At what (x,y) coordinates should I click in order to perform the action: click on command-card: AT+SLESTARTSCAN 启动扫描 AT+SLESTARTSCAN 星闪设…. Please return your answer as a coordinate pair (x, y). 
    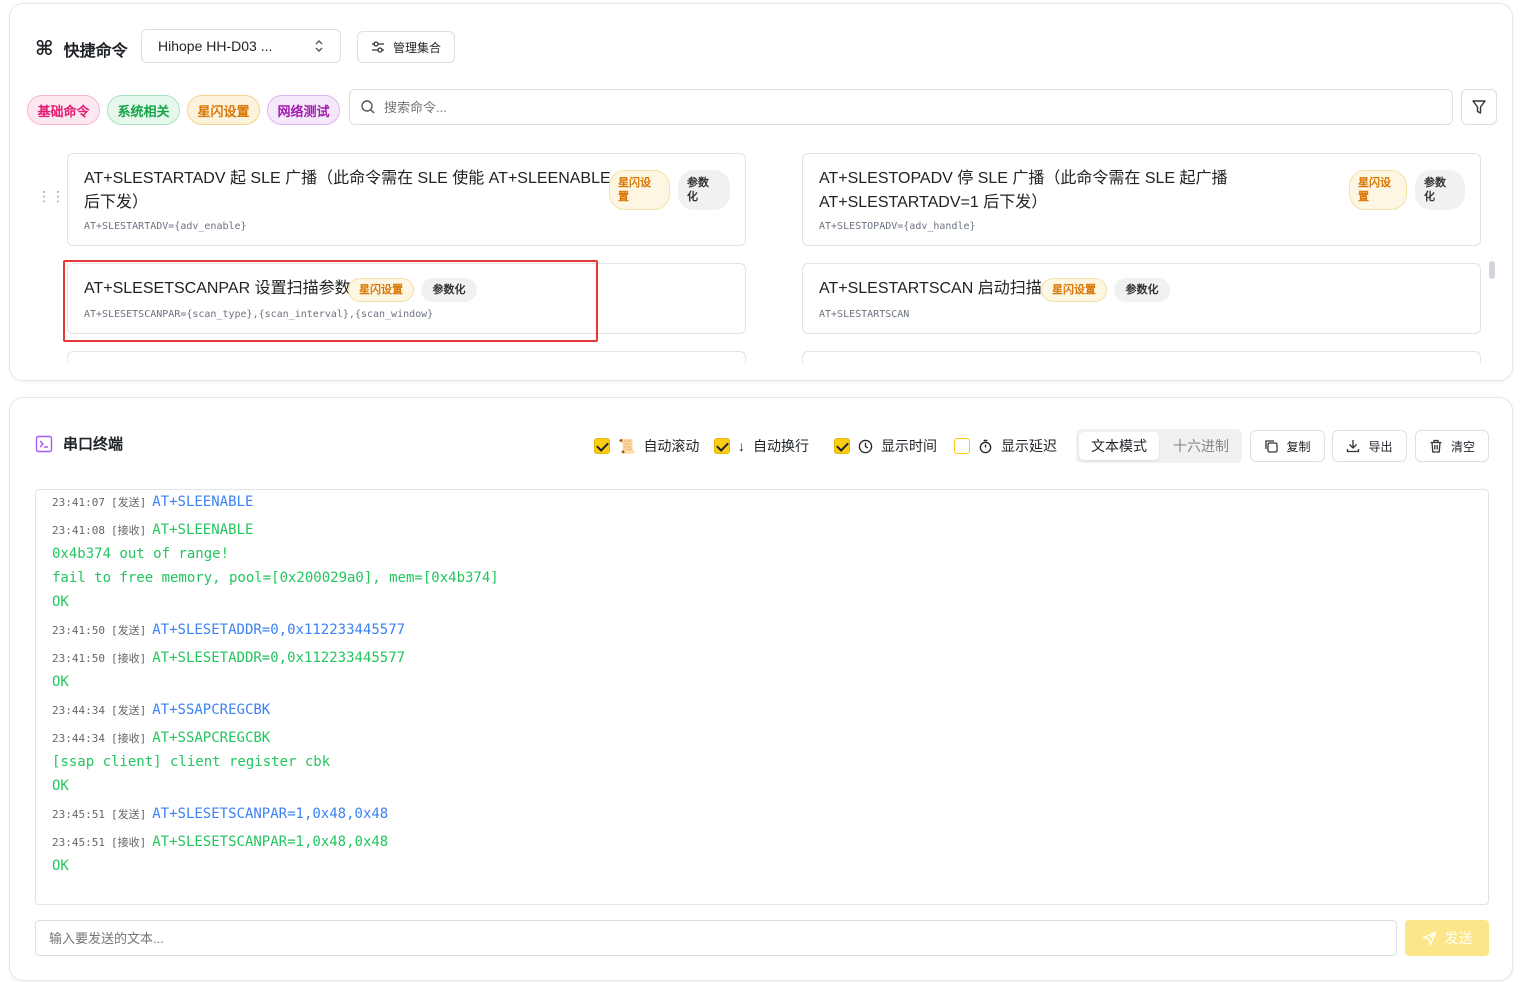
    Looking at the image, I should click on (1141, 298).